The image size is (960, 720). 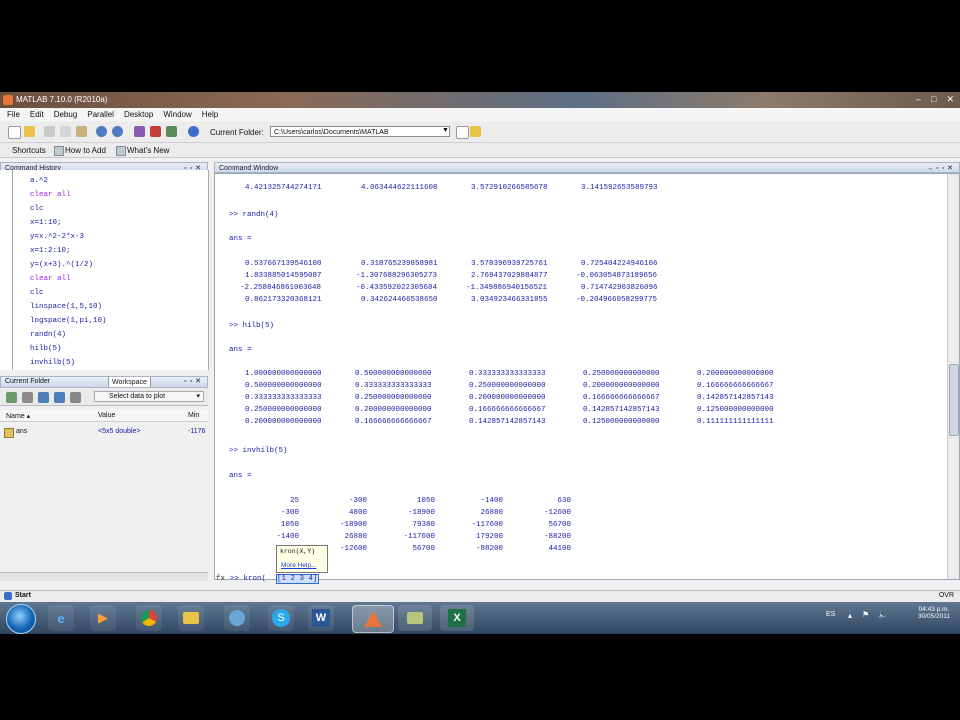 I want to click on browse-folder-icon, so click(x=462, y=132).